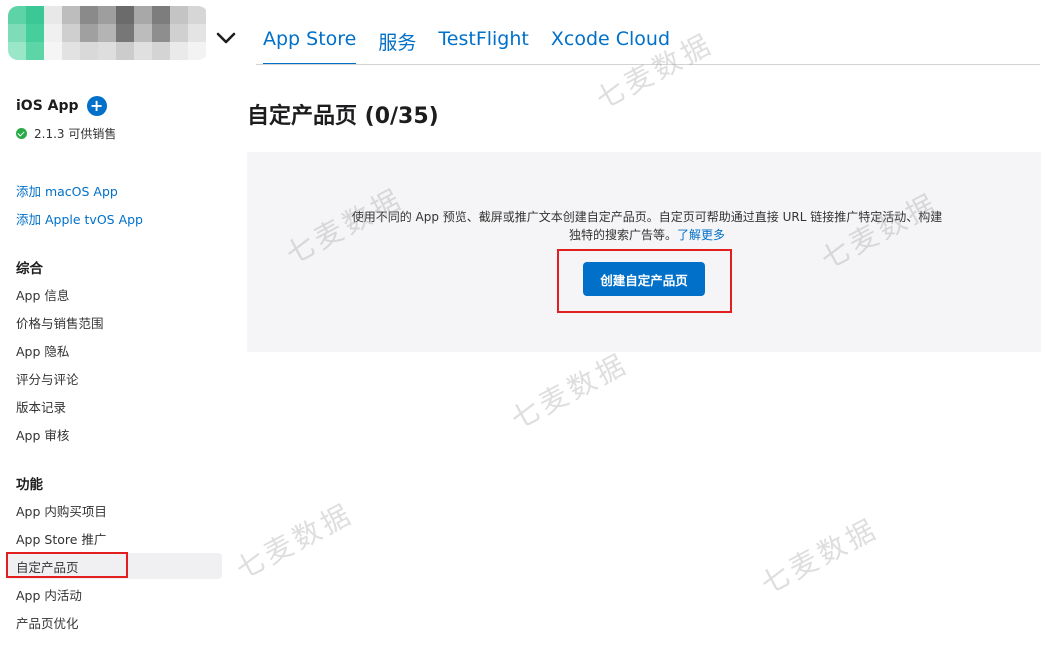 This screenshot has width=1054, height=648. I want to click on app-platform-row: iOS App +, so click(61, 106).